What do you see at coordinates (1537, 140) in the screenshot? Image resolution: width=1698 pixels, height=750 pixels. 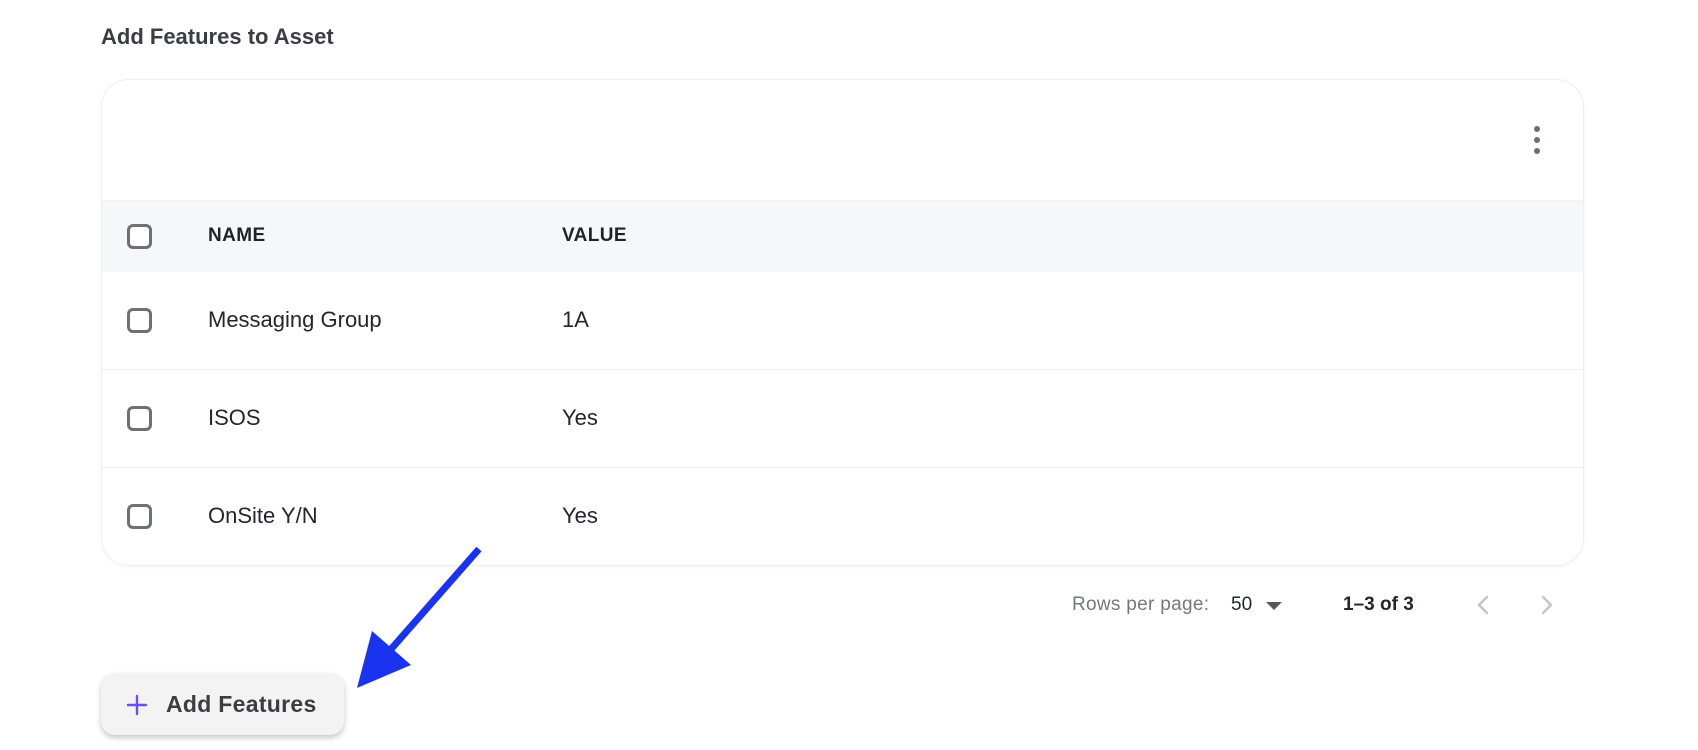 I see `more-options-icon` at bounding box center [1537, 140].